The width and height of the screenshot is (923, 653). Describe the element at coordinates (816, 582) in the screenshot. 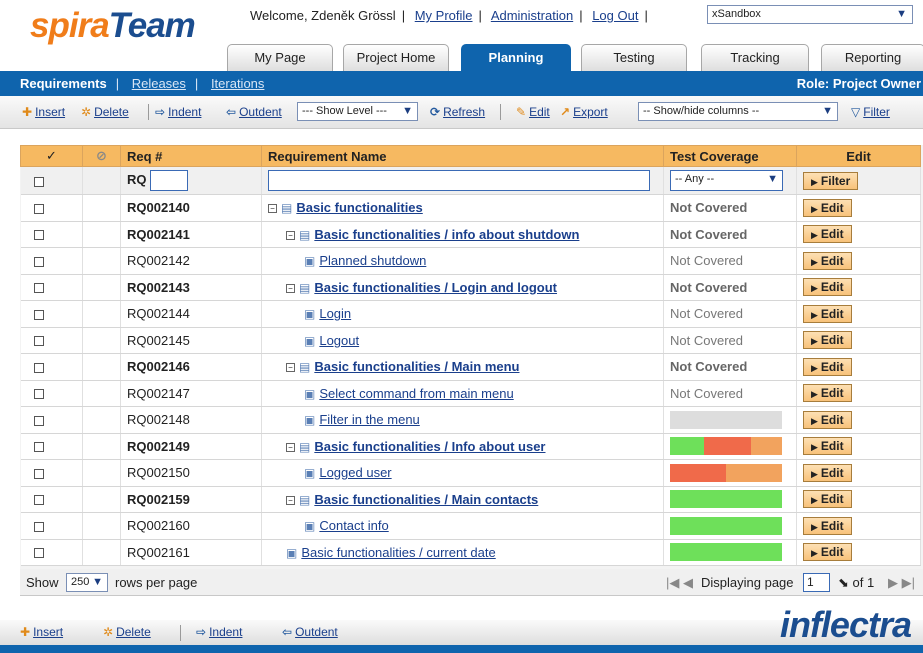

I see `page-number-input: 1` at that location.